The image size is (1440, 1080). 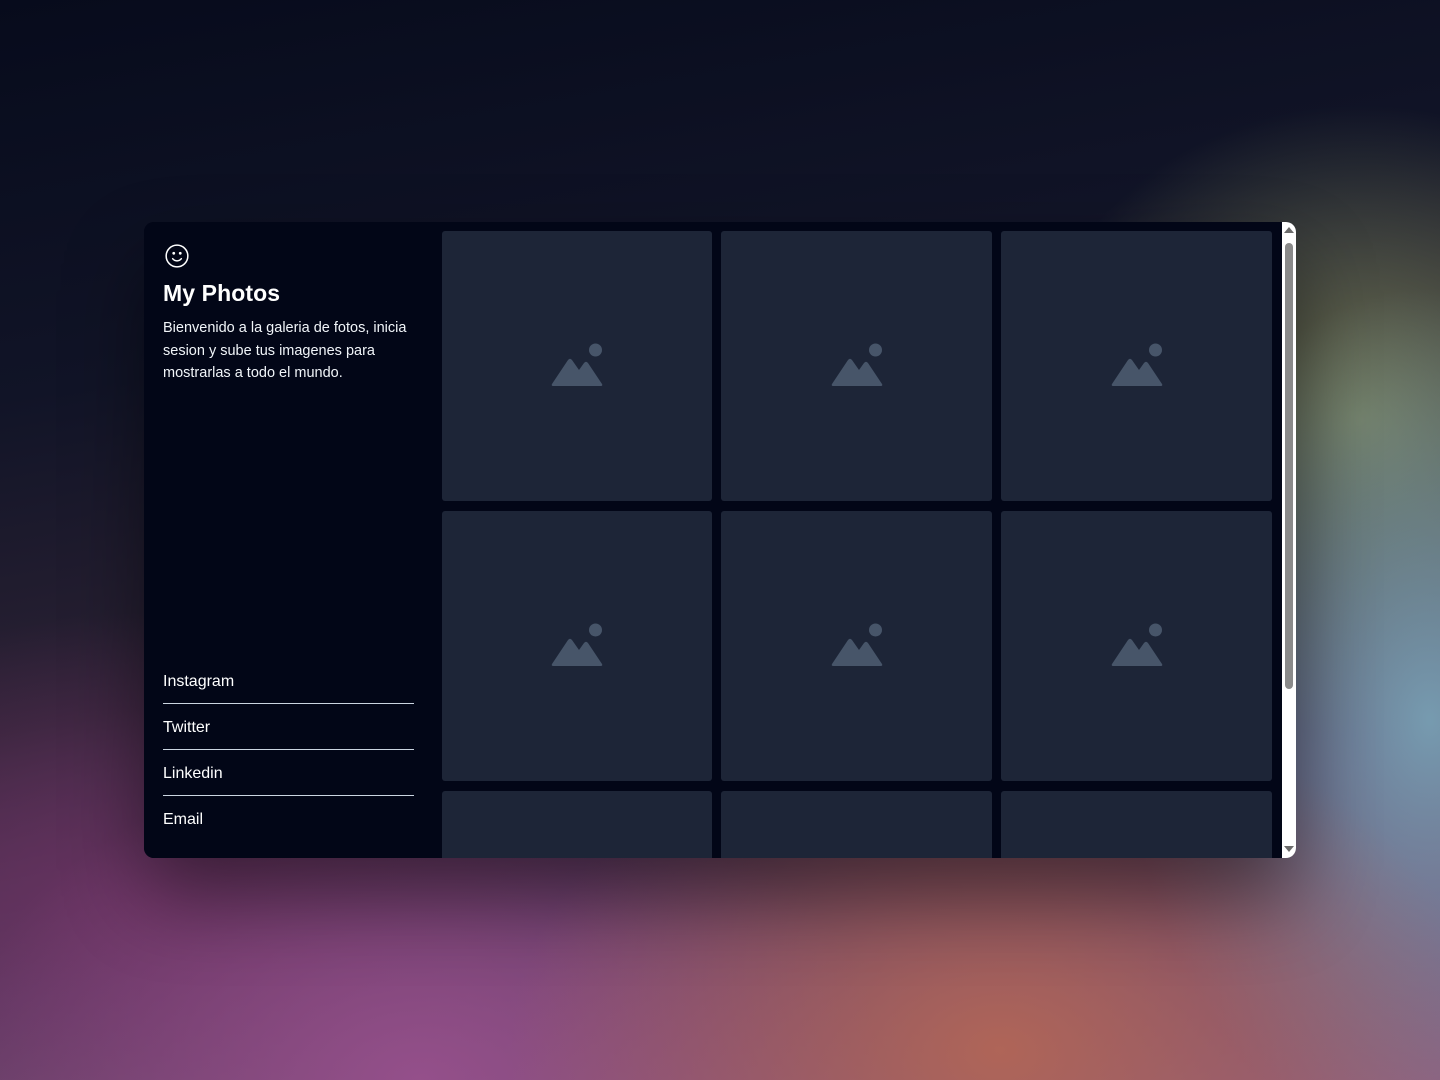 I want to click on social-item-twitter: Twitter, so click(x=288, y=727).